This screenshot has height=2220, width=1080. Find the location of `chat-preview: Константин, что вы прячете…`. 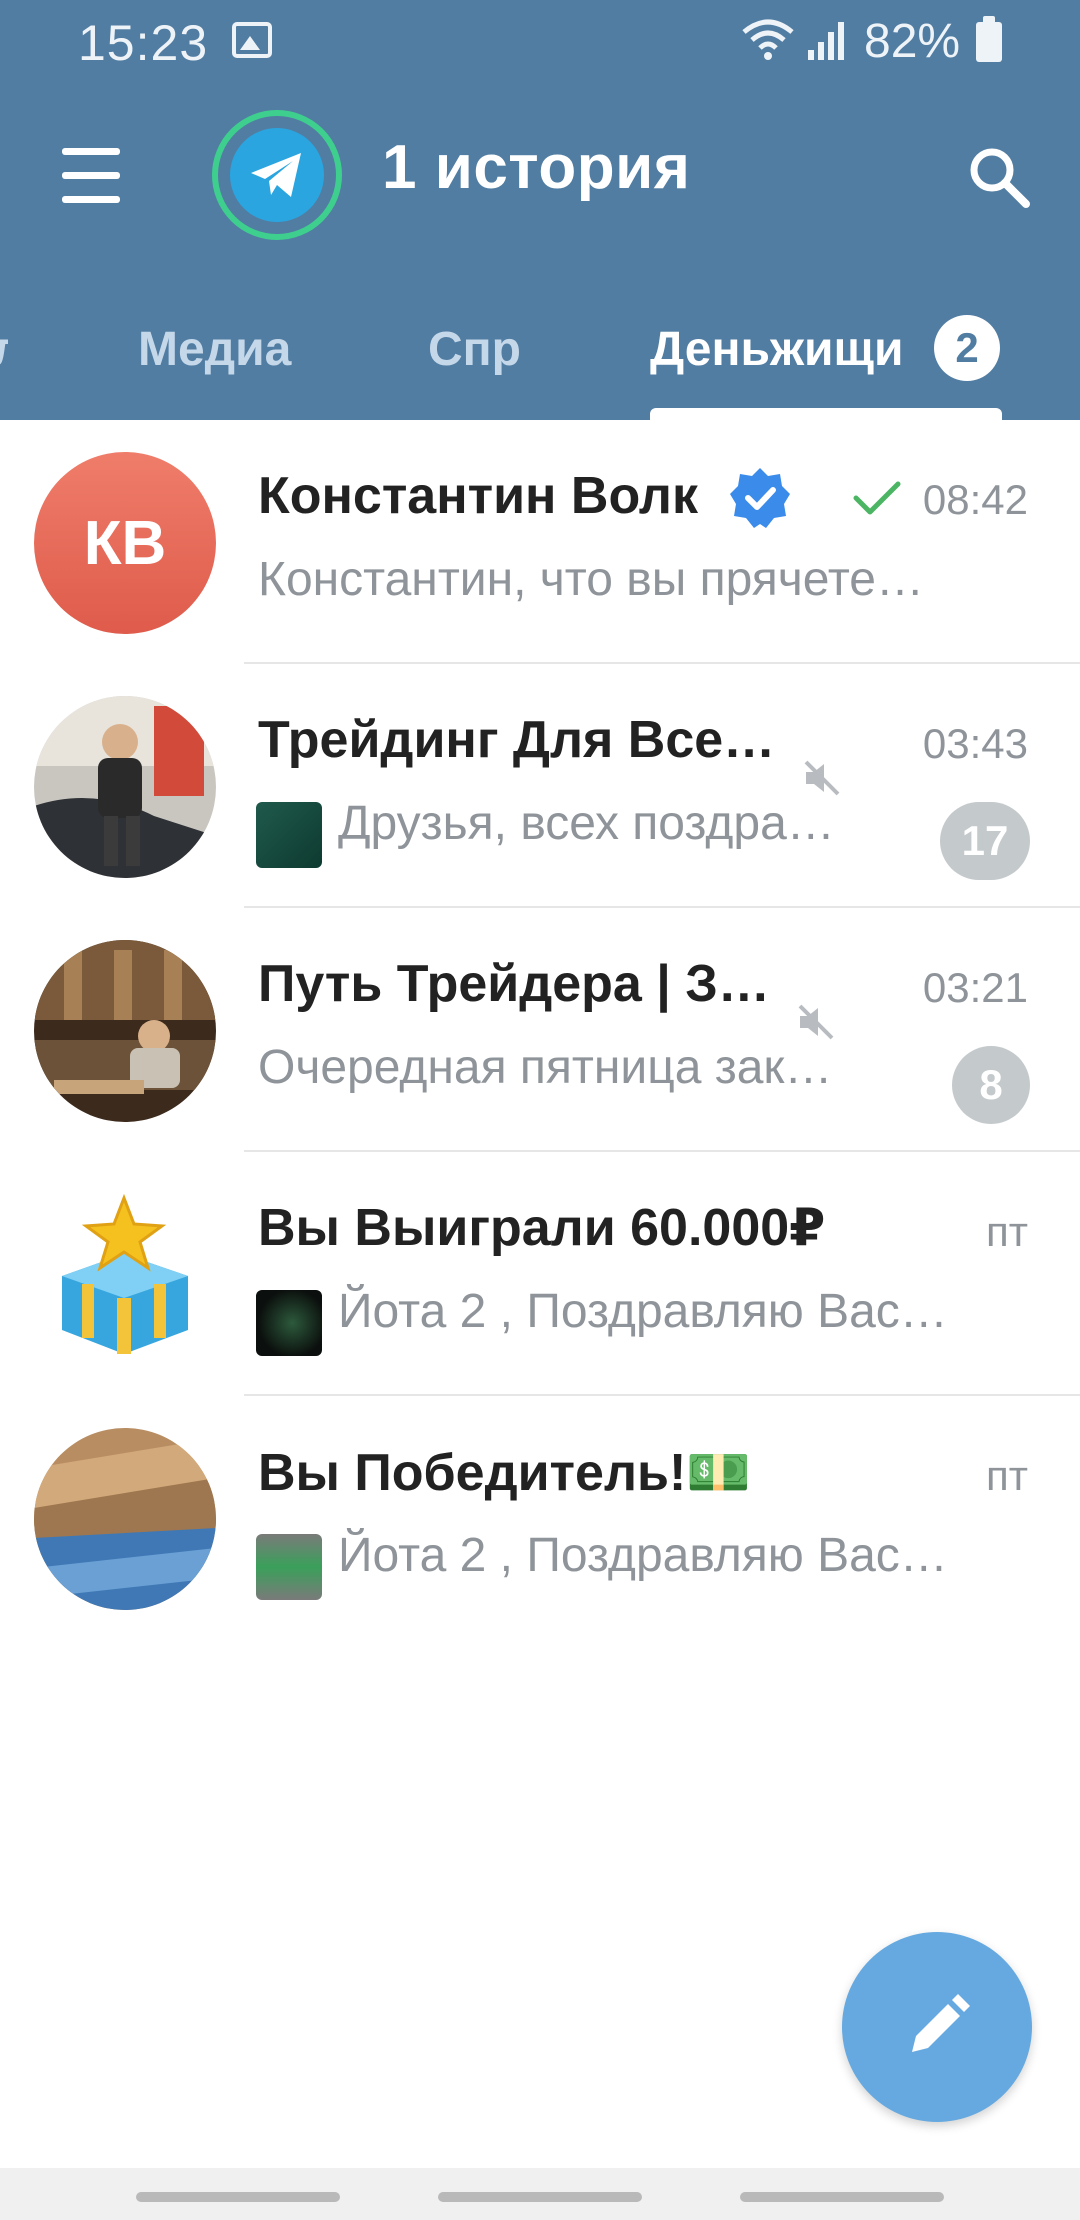

chat-preview: Константин, что вы прячете… is located at coordinates (591, 579).